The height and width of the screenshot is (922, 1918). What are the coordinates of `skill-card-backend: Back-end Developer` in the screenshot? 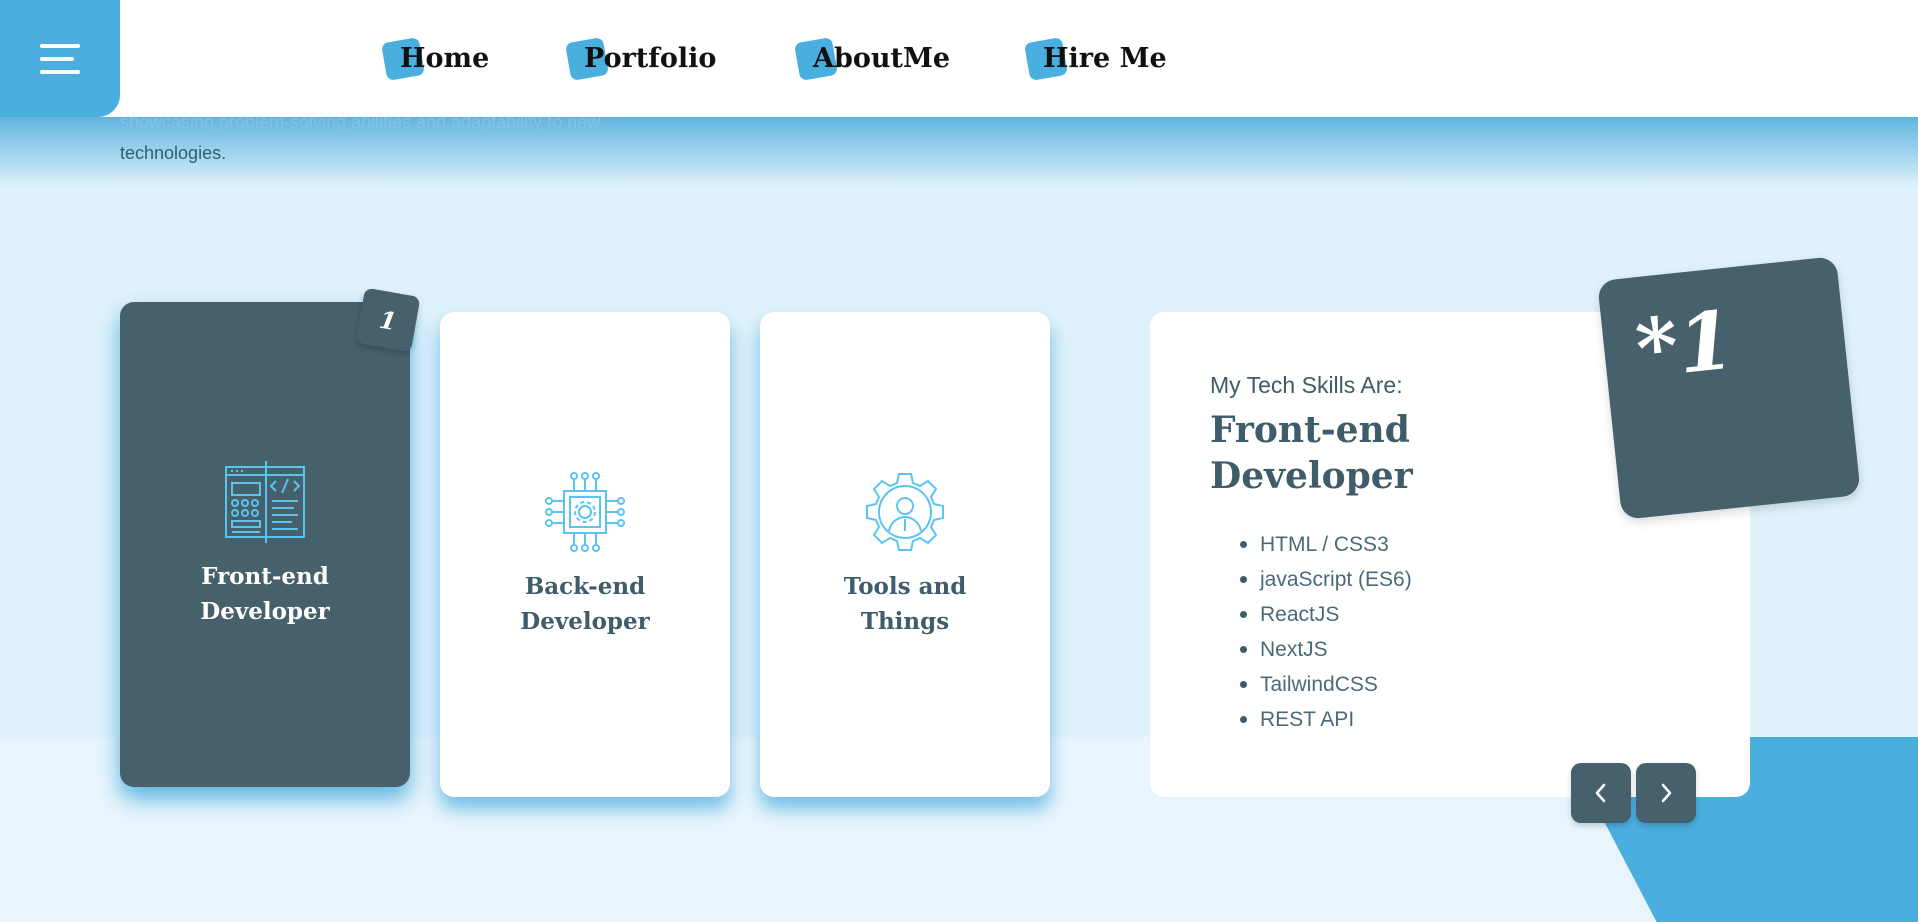 It's located at (585, 554).